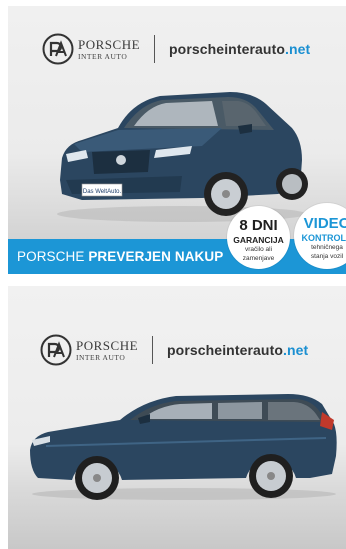 The image size is (346, 549). I want to click on banner-text-regular: PORSCHE, so click(51, 256).